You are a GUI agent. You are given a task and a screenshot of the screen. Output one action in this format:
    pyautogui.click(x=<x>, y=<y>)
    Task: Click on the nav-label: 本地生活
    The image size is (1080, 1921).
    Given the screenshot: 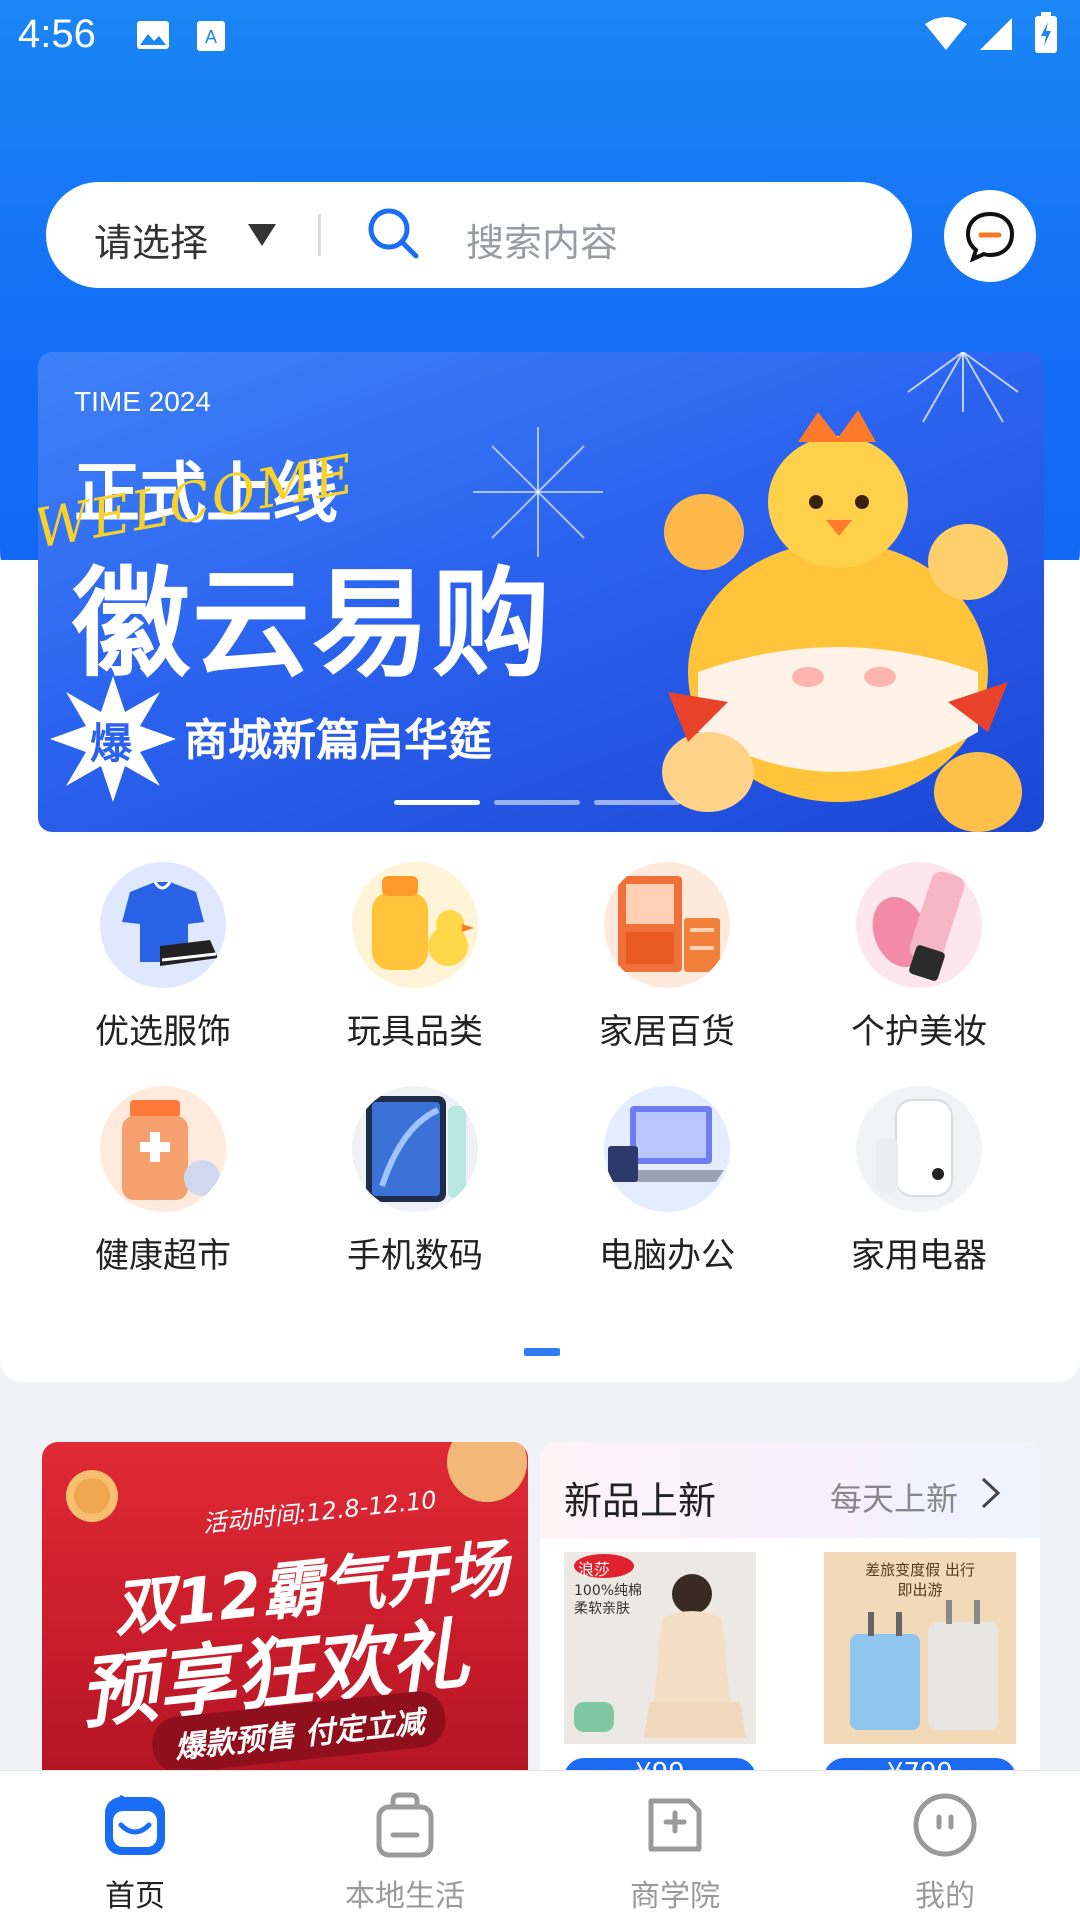 What is the action you would take?
    pyautogui.click(x=405, y=1896)
    